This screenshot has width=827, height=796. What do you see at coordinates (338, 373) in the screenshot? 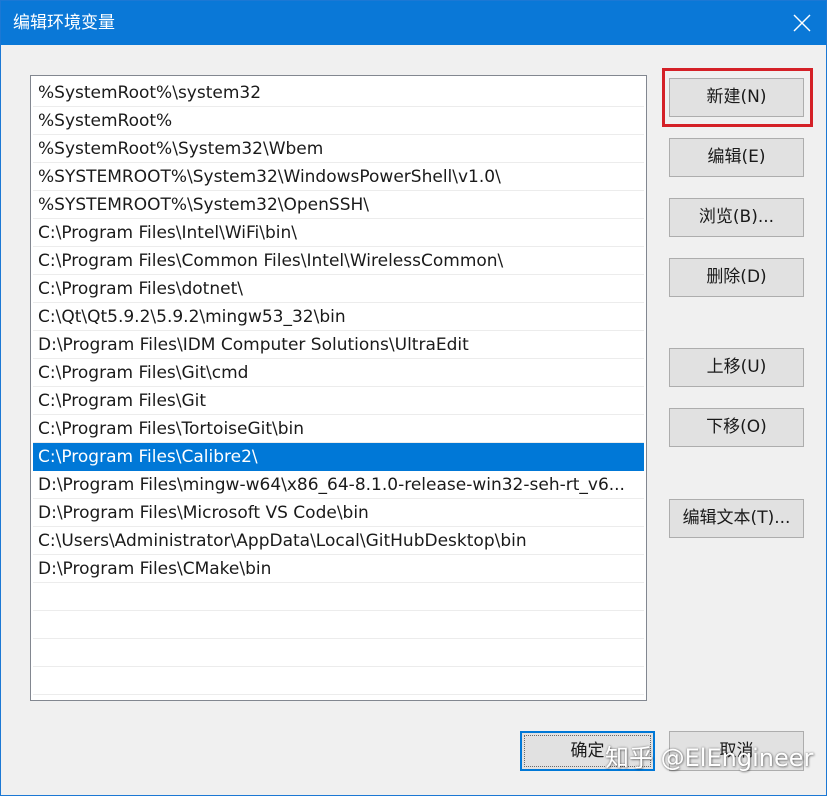
I see `list-item: C:\Program Files\Git\cmd` at bounding box center [338, 373].